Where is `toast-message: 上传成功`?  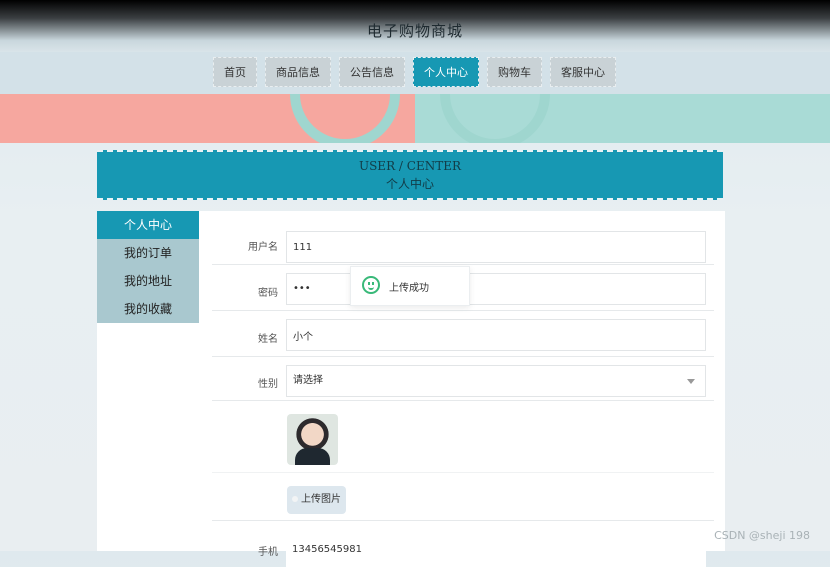 toast-message: 上传成功 is located at coordinates (409, 288).